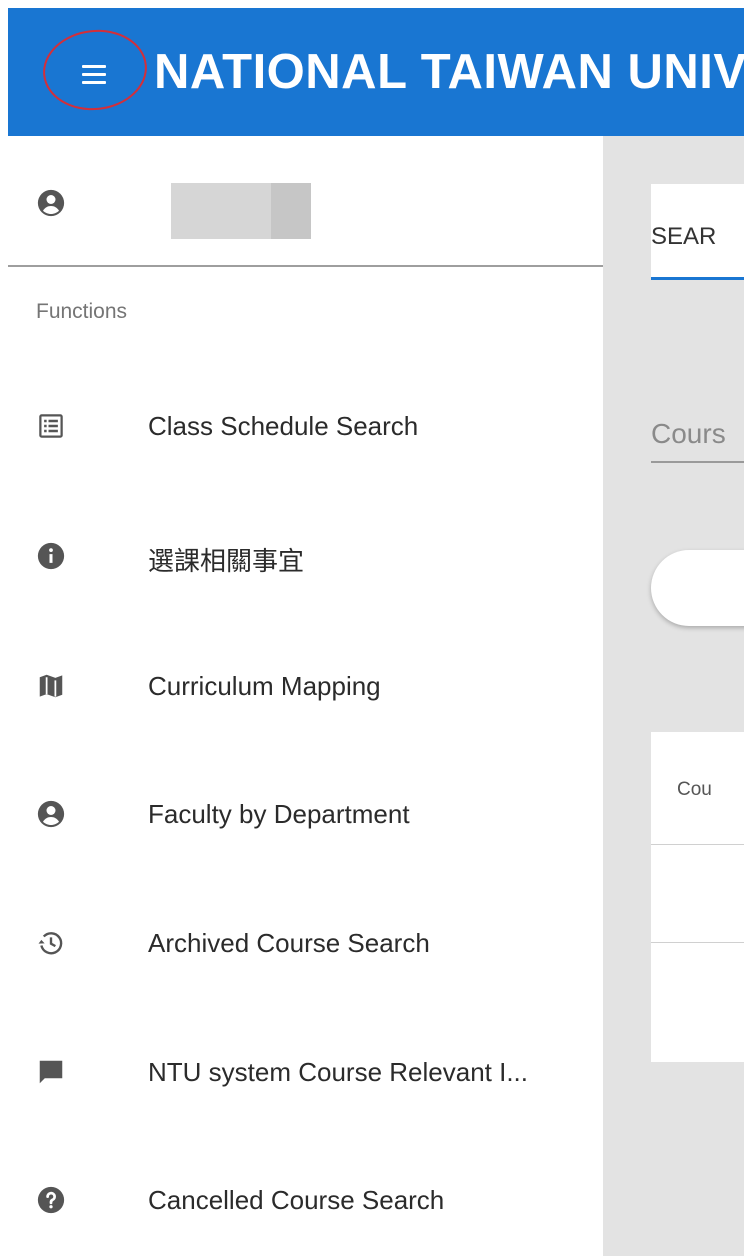 This screenshot has width=744, height=1256. Describe the element at coordinates (694, 789) in the screenshot. I see `table-header-course: Cou` at that location.